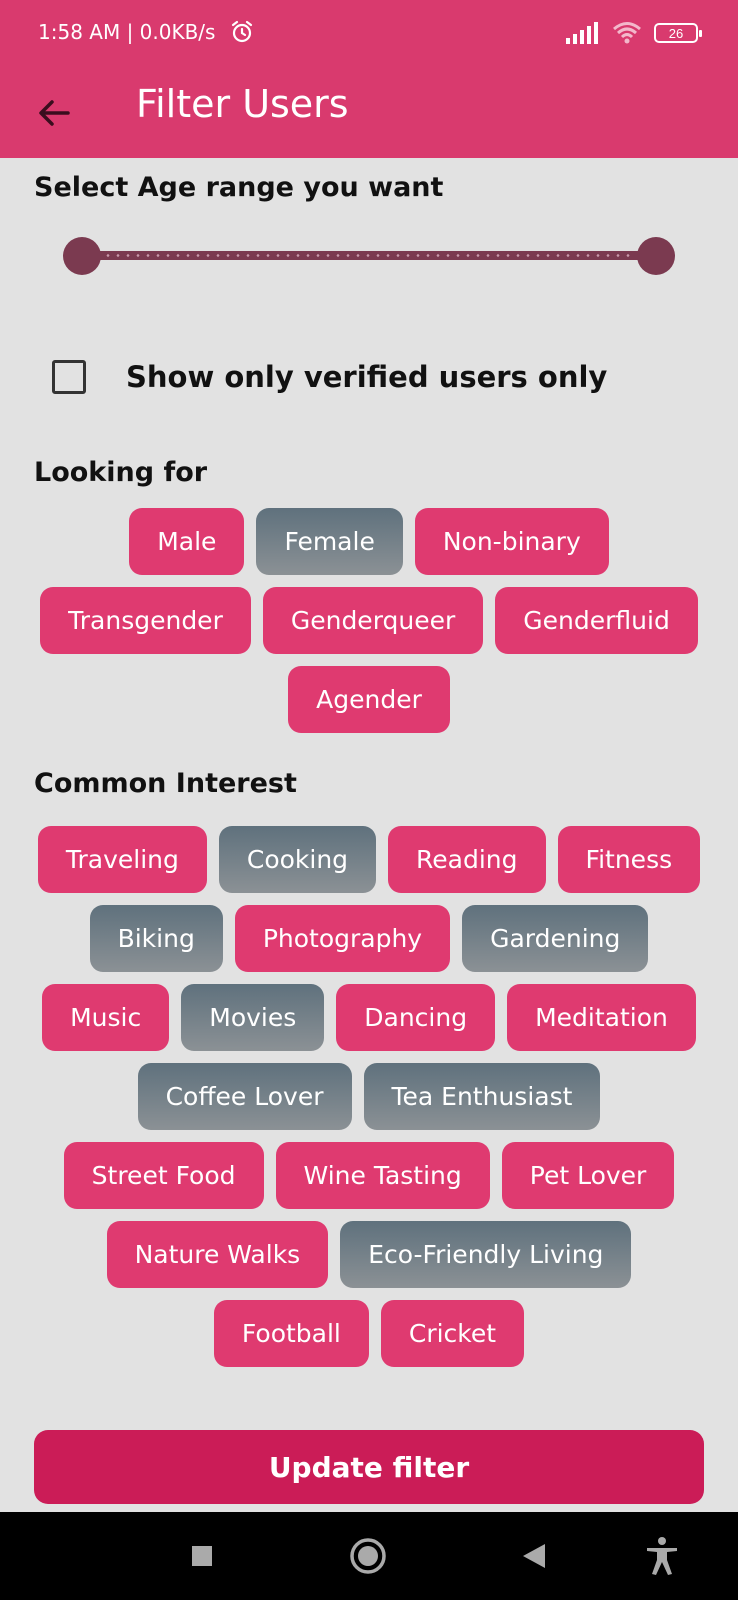 This screenshot has height=1600, width=738. Describe the element at coordinates (127, 32) in the screenshot. I see `status-time: 1:58 AM | 0.0KB/s` at that location.